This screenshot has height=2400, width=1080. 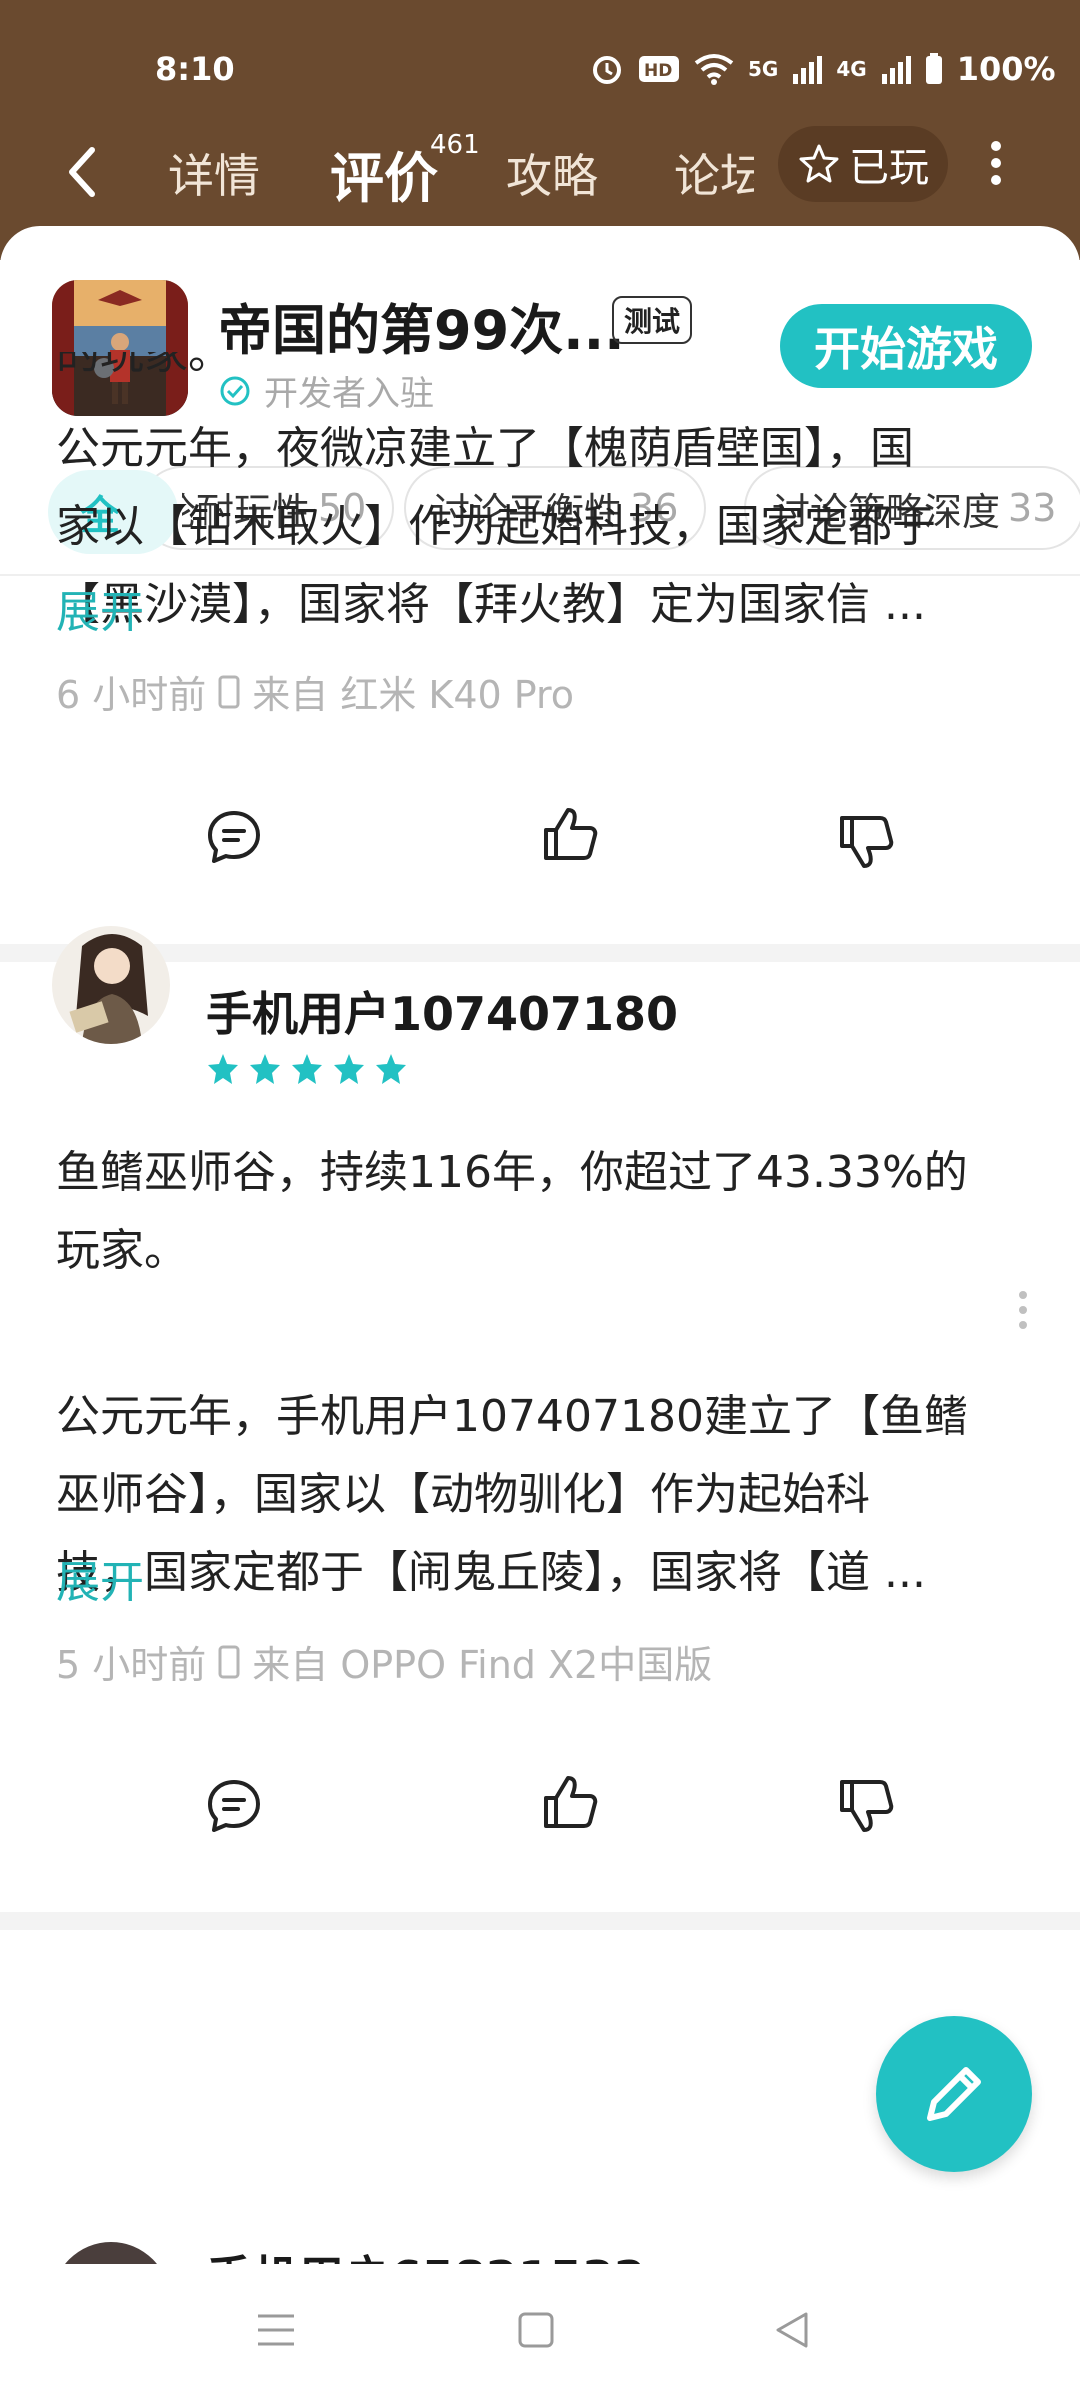 I want to click on status-bar: 8:10 HD 5G 4G 100%, so click(x=540, y=70).